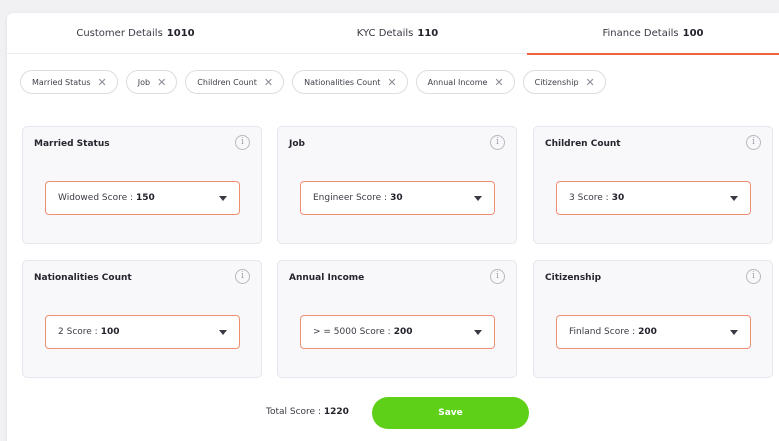 The image size is (779, 441). What do you see at coordinates (428, 33) in the screenshot?
I see `tab-count: 110` at bounding box center [428, 33].